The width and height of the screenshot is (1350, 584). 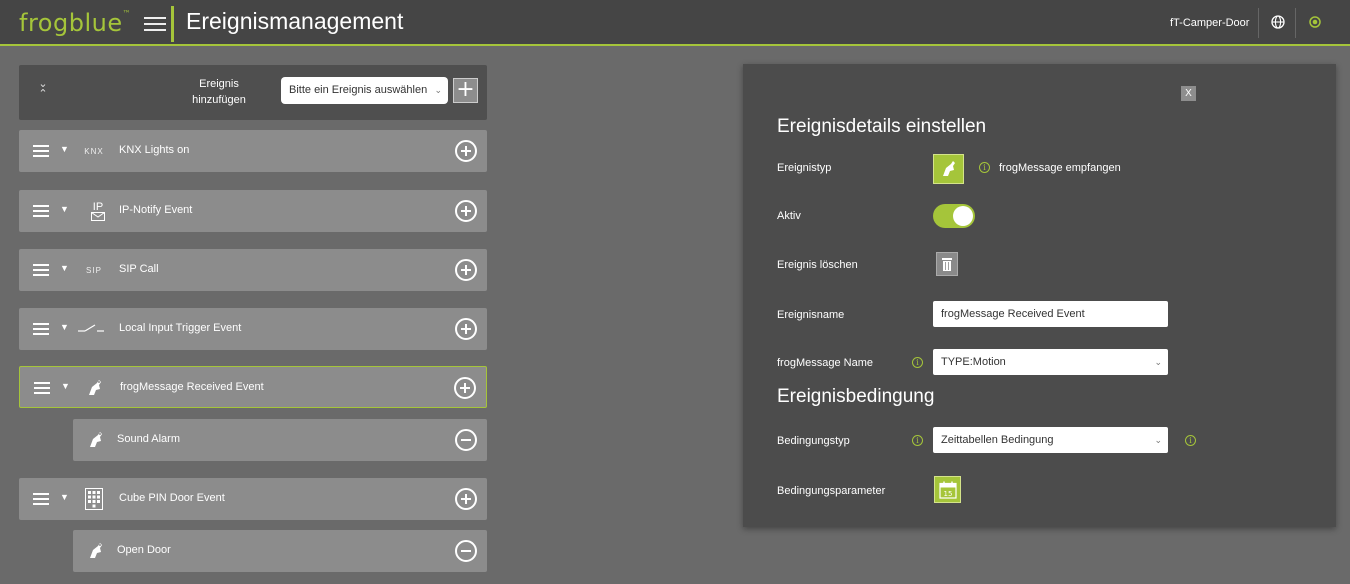 What do you see at coordinates (856, 396) in the screenshot?
I see `condition-title: Ereignisbedingung` at bounding box center [856, 396].